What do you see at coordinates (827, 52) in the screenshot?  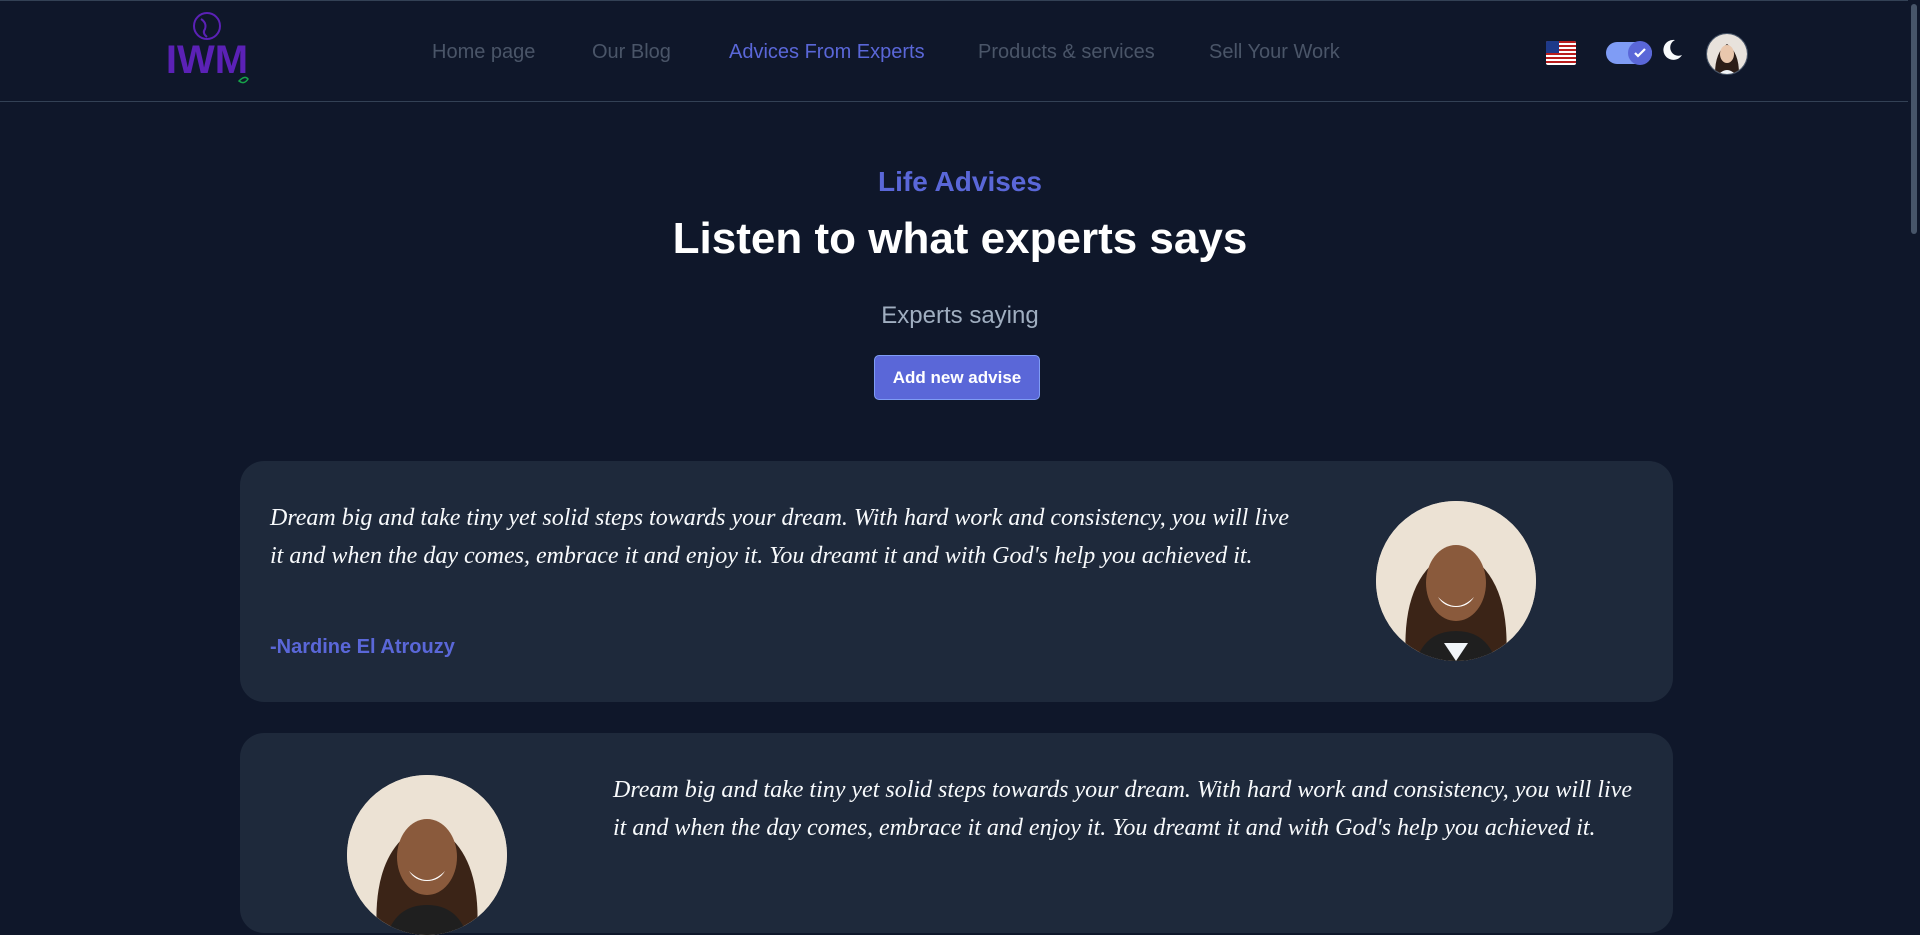 I see `nav-advices-from-experts: Advices From Experts` at bounding box center [827, 52].